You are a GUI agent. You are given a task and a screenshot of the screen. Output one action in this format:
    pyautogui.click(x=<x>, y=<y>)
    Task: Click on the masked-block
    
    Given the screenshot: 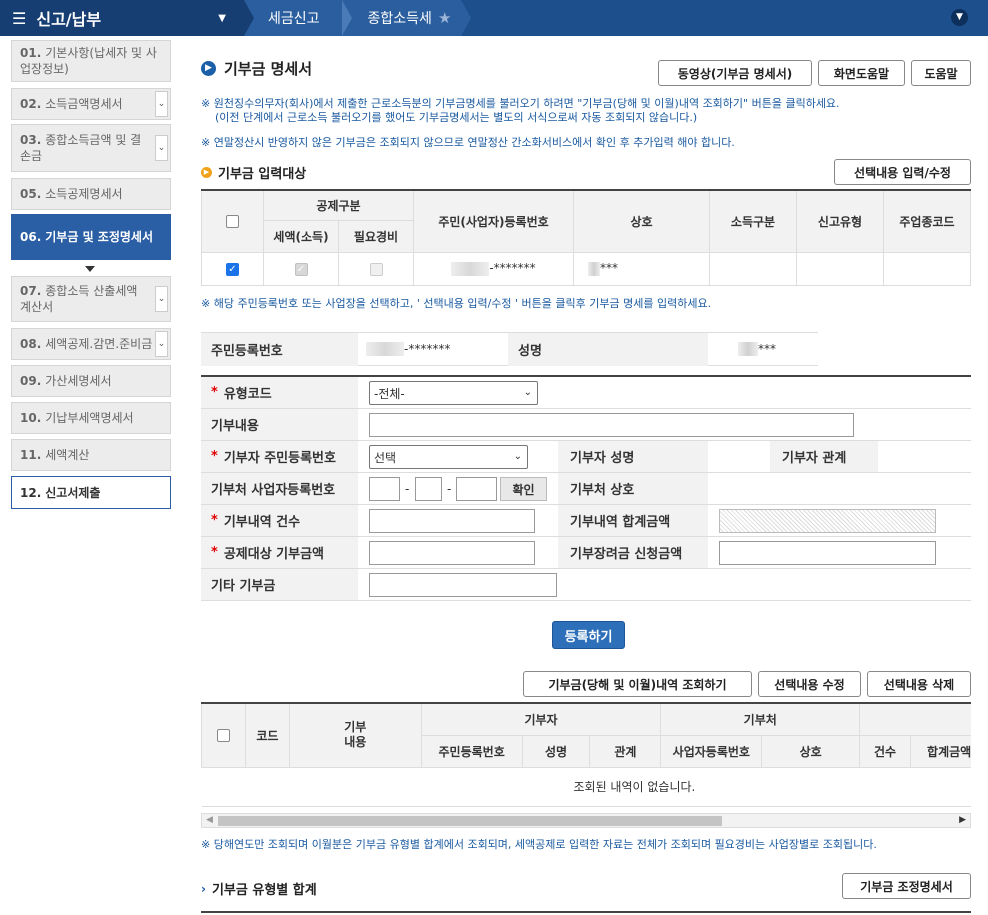 What is the action you would take?
    pyautogui.click(x=385, y=349)
    